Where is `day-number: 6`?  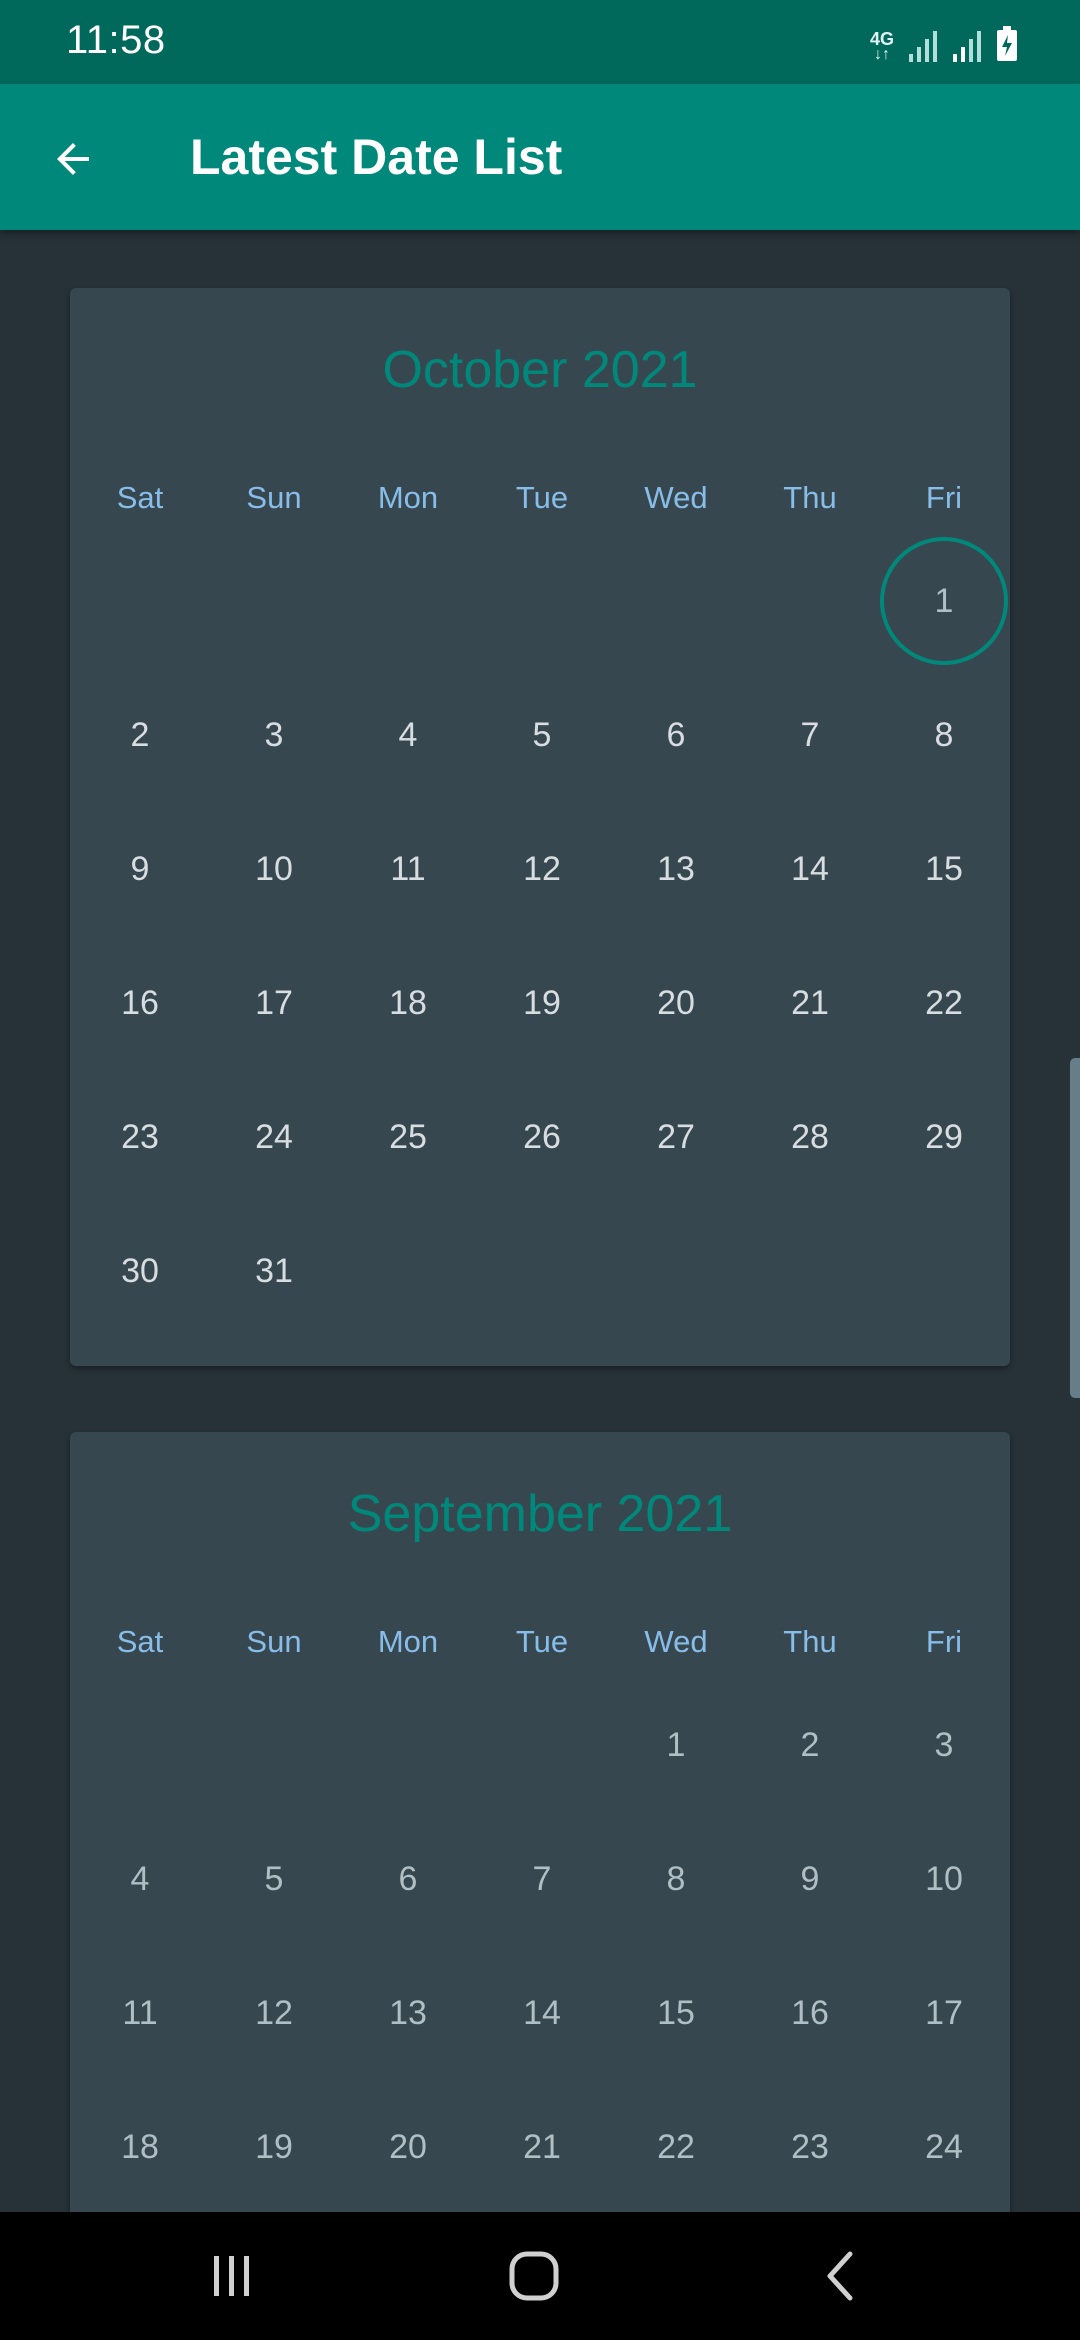 day-number: 6 is located at coordinates (408, 1878).